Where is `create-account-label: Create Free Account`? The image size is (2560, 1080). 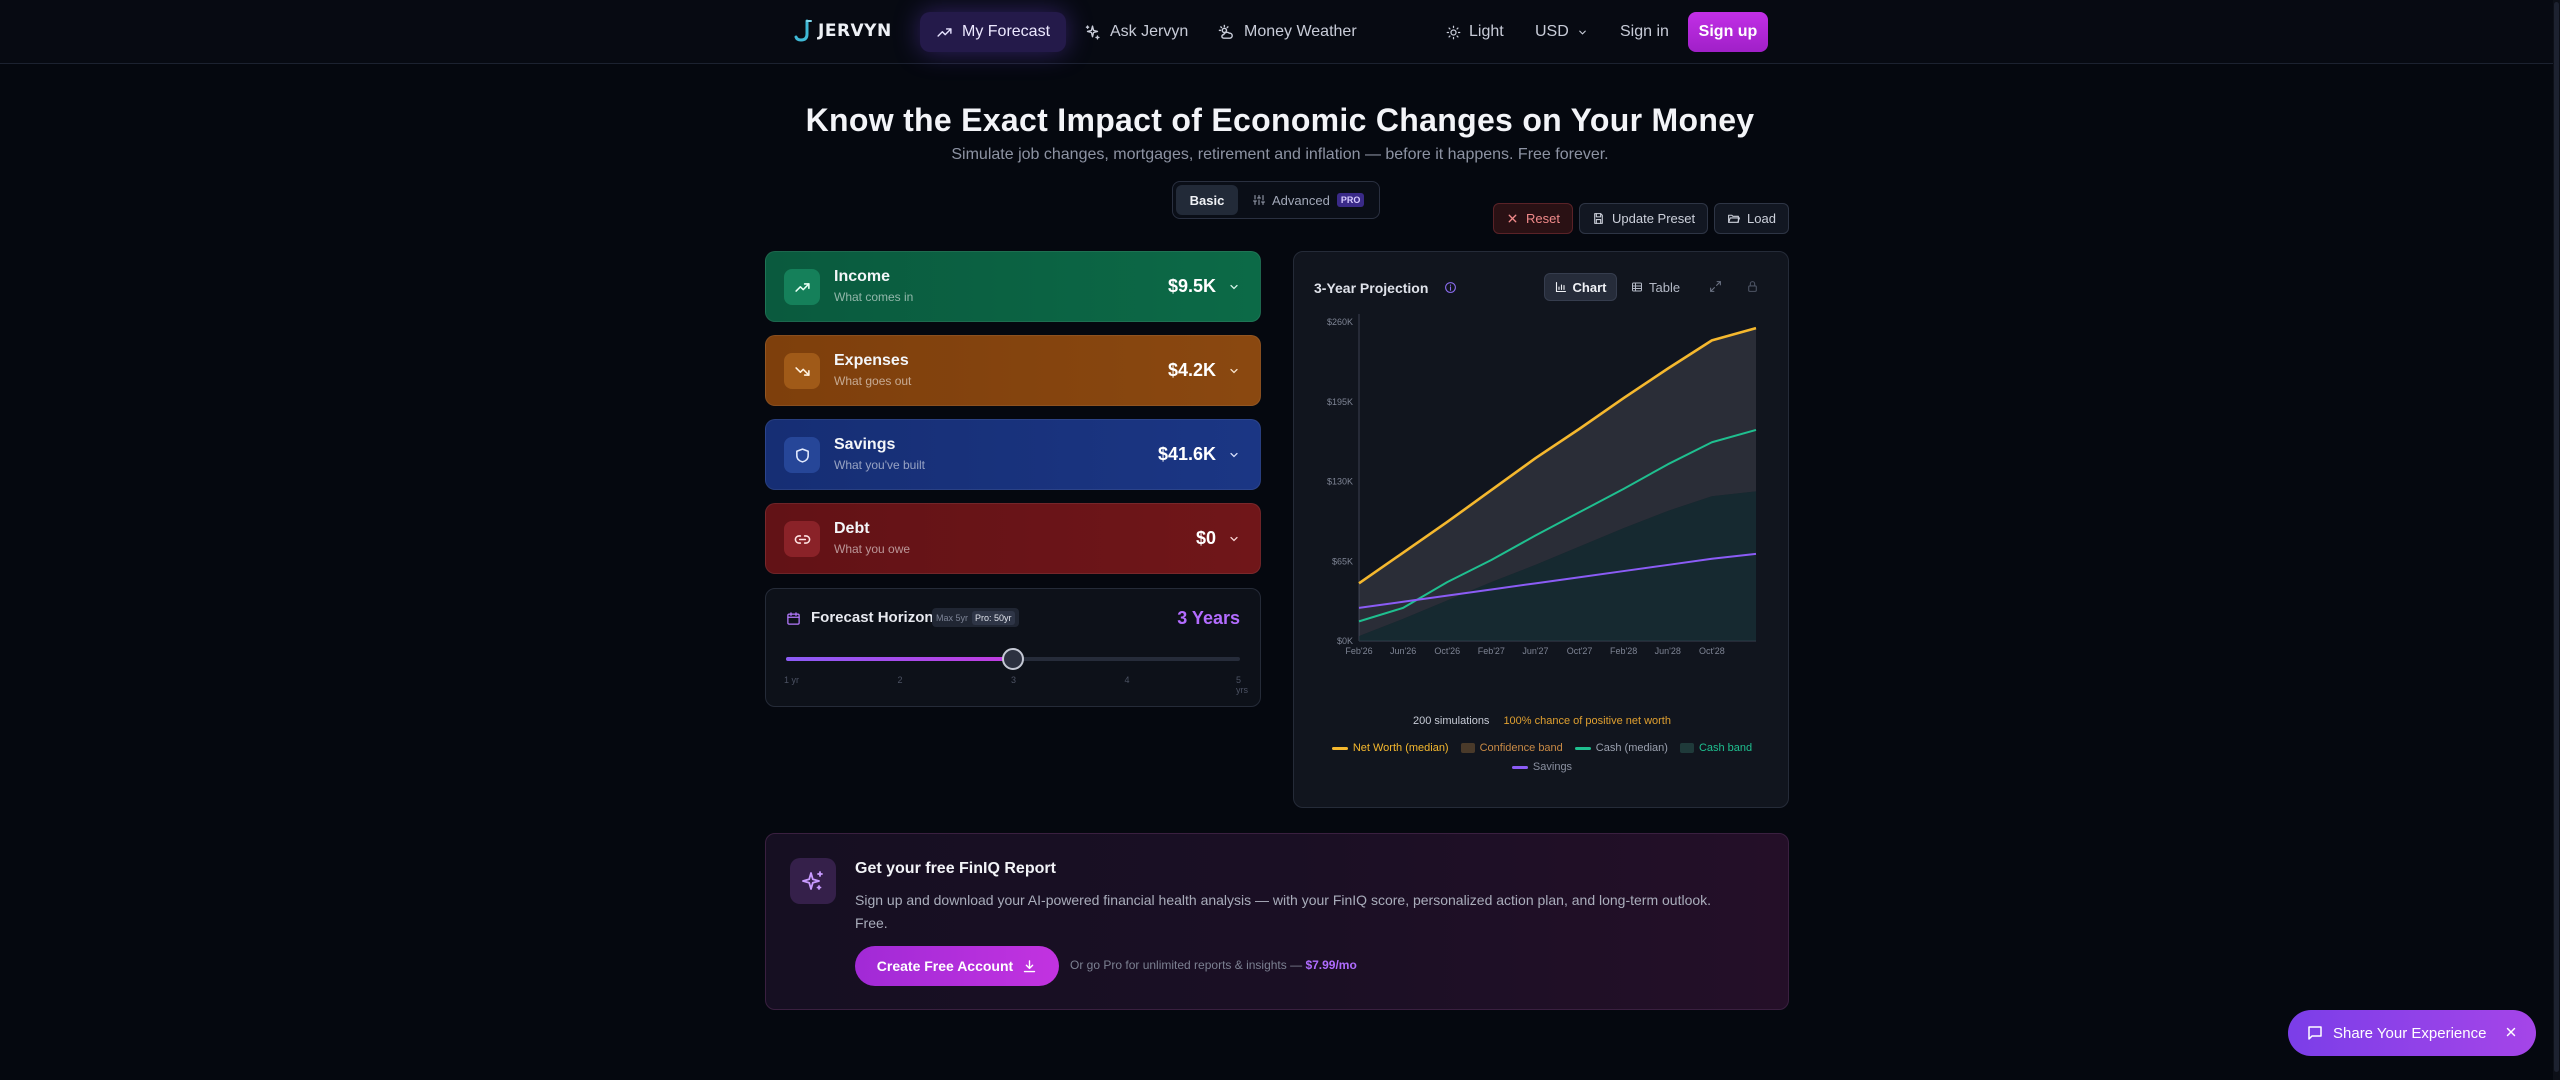
create-account-label: Create Free Account is located at coordinates (945, 966).